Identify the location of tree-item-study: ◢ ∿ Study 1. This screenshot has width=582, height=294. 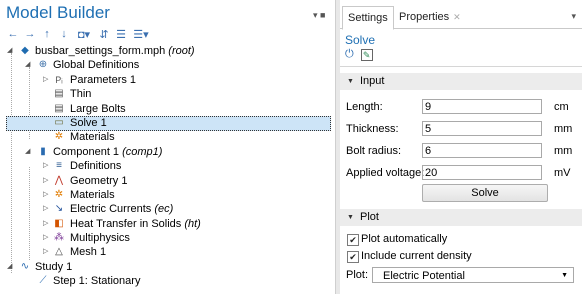
(167, 267).